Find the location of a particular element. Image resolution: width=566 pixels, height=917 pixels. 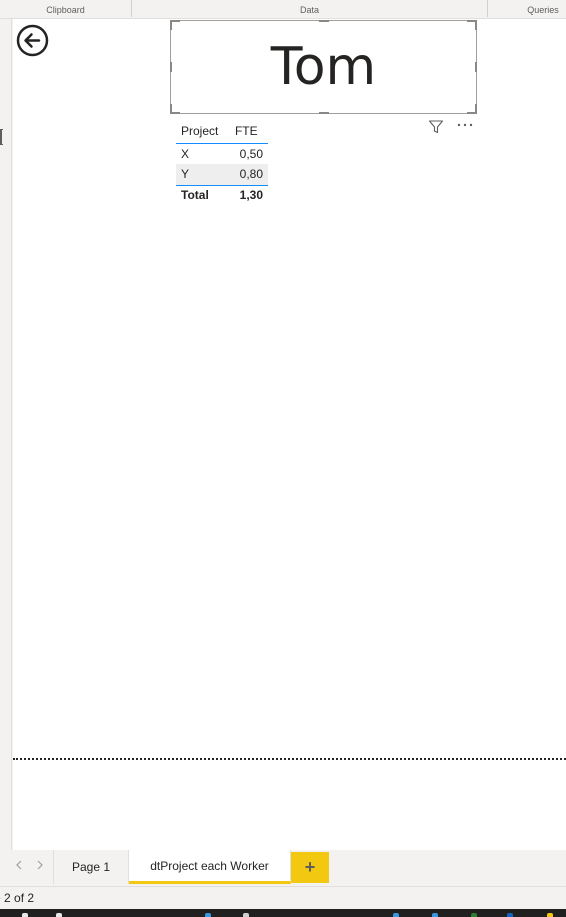

table-row: Y 0,80 is located at coordinates (222, 174).